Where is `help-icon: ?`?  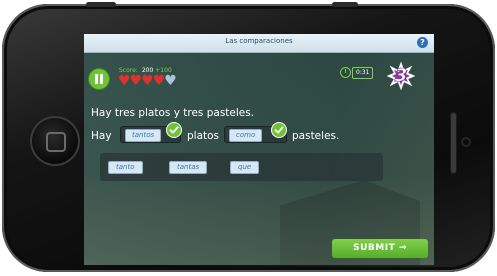 help-icon: ? is located at coordinates (422, 42).